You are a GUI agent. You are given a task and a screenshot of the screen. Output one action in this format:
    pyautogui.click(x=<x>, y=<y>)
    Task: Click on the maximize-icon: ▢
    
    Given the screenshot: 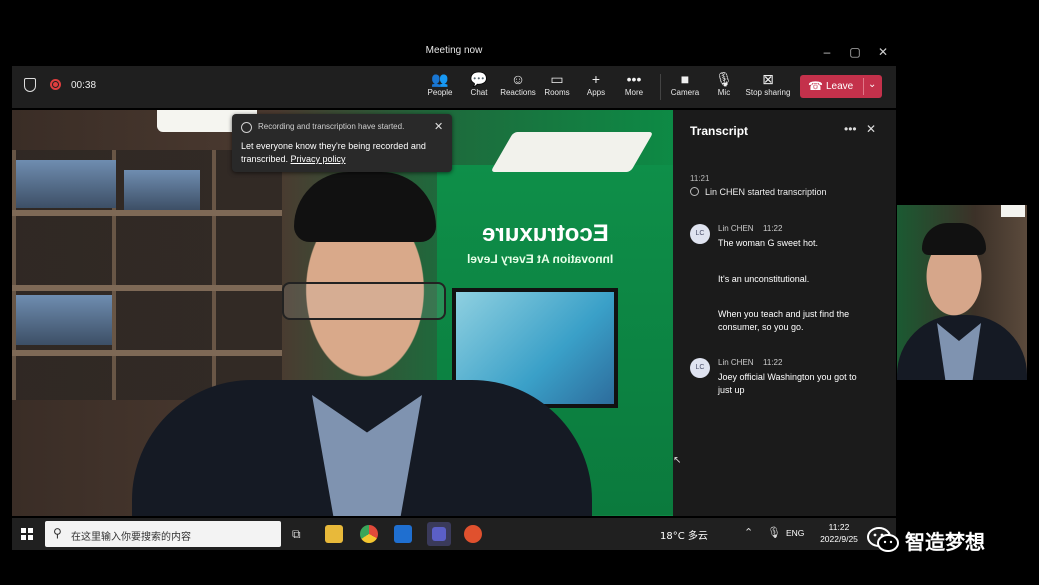 What is the action you would take?
    pyautogui.click(x=855, y=52)
    